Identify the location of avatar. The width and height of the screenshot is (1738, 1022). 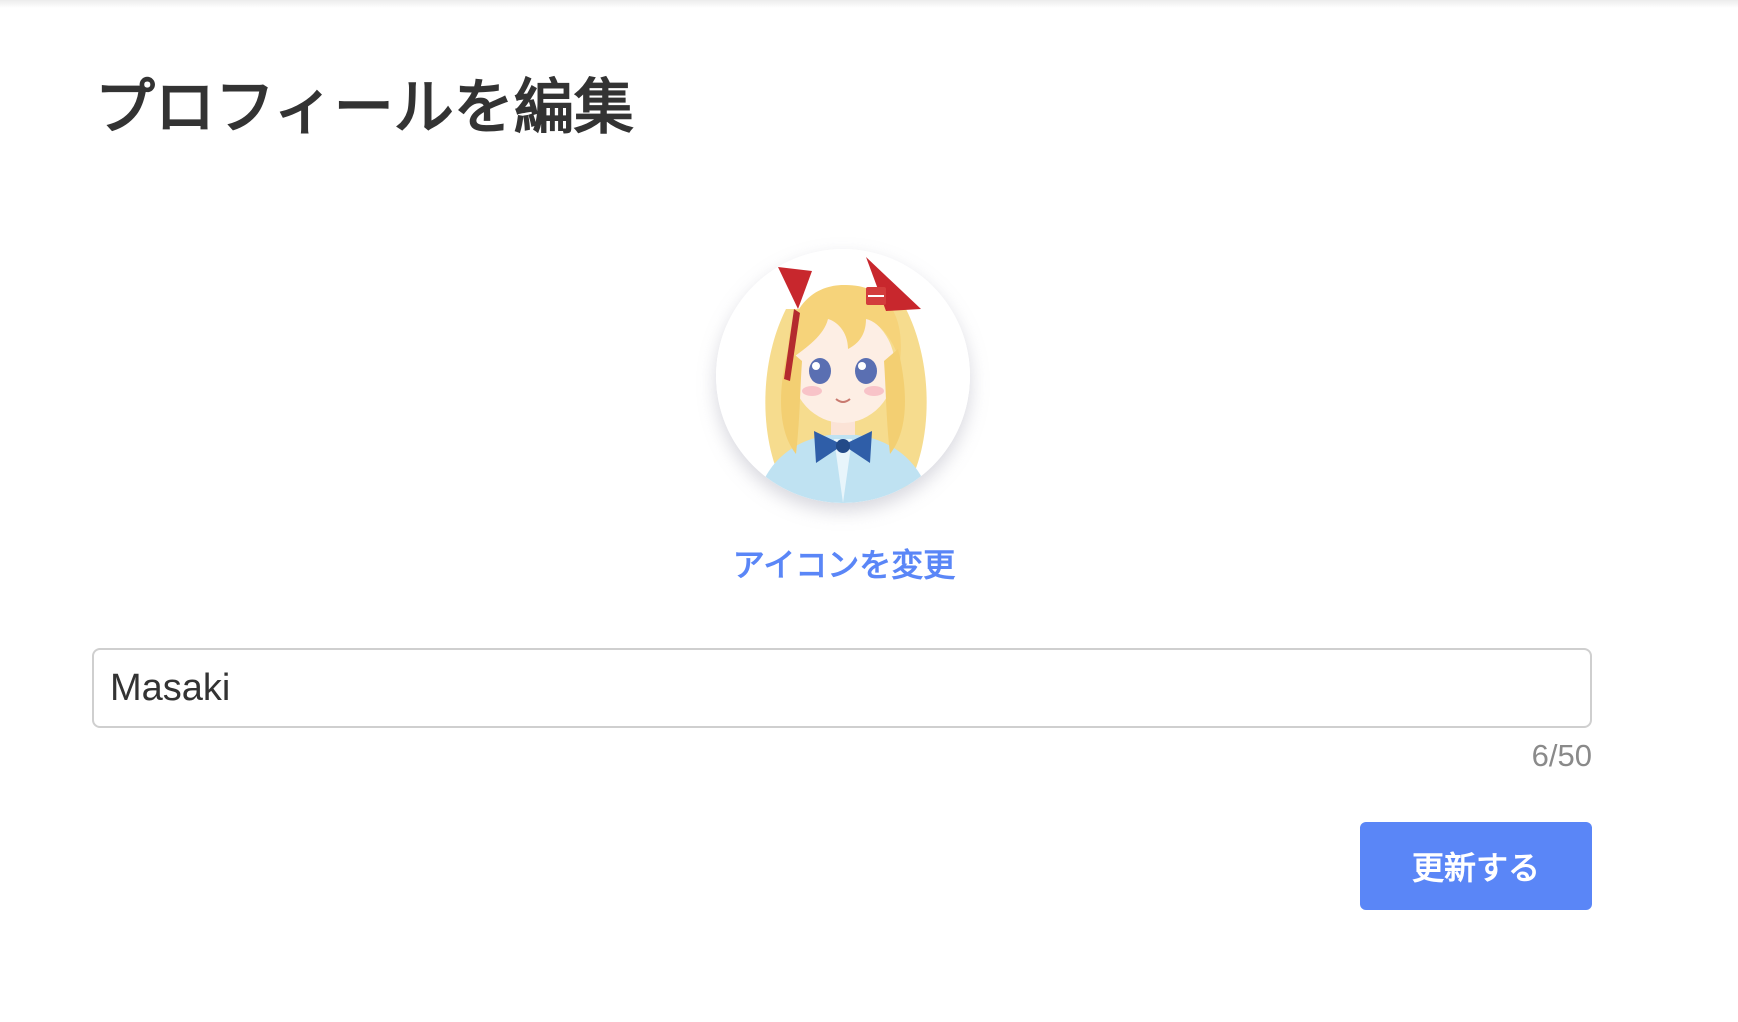
(843, 376).